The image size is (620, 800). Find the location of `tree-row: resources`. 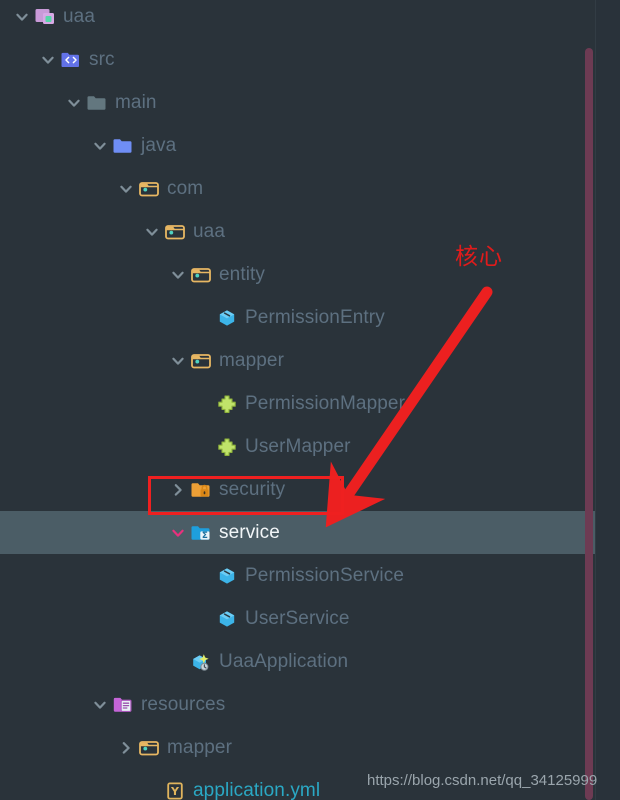

tree-row: resources is located at coordinates (298, 704).